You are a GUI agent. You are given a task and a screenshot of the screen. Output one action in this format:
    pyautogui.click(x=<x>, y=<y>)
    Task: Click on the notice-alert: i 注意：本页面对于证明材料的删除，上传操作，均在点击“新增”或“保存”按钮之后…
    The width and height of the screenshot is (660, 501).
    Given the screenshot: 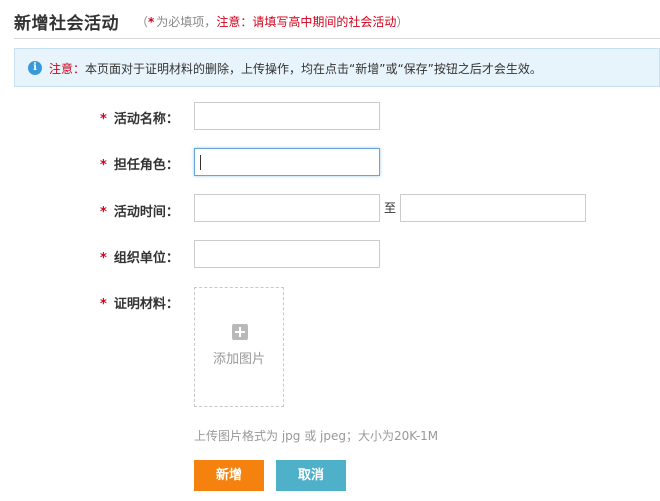 What is the action you would take?
    pyautogui.click(x=337, y=67)
    